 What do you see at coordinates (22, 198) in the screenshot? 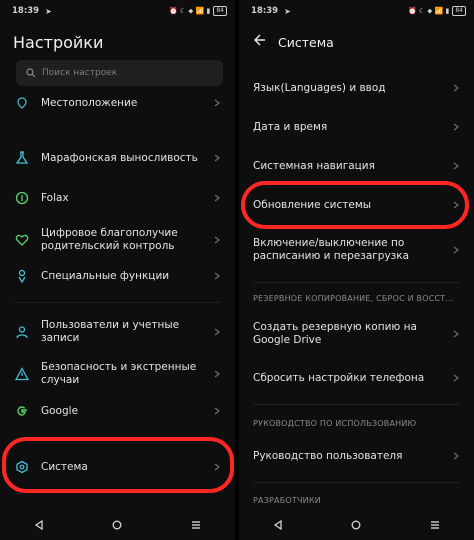
I see `folax-icon` at bounding box center [22, 198].